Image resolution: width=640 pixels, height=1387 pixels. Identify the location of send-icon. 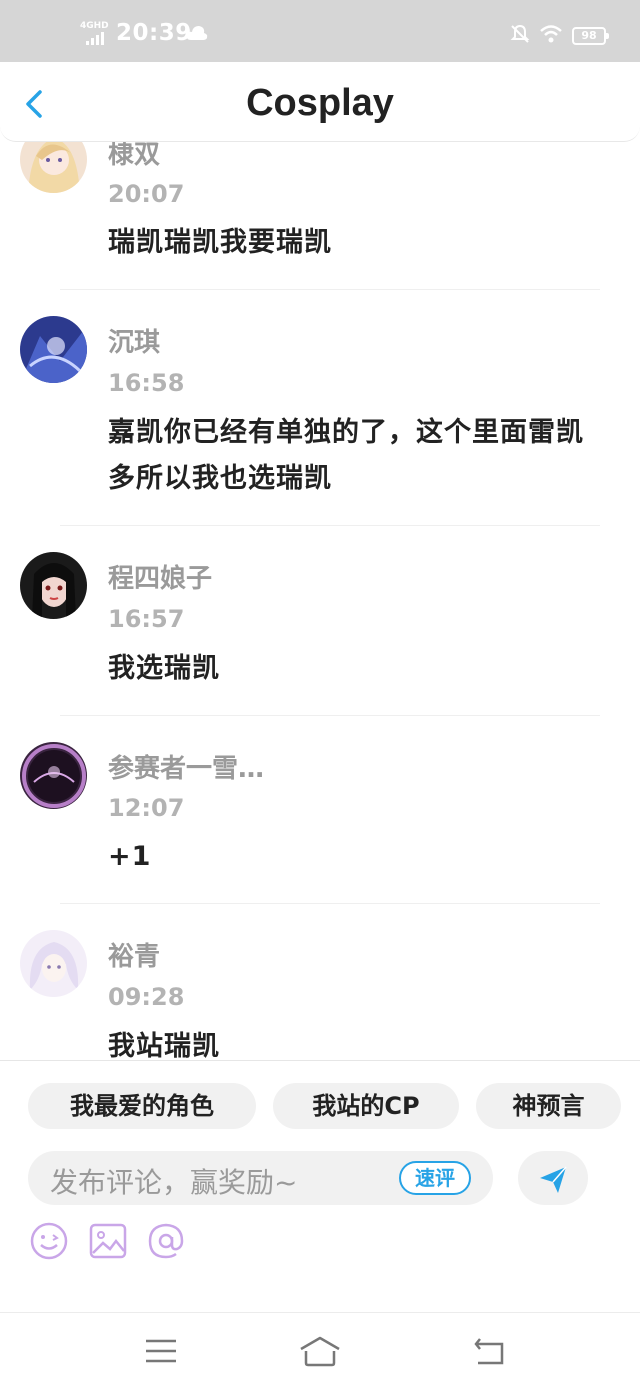
(553, 1179).